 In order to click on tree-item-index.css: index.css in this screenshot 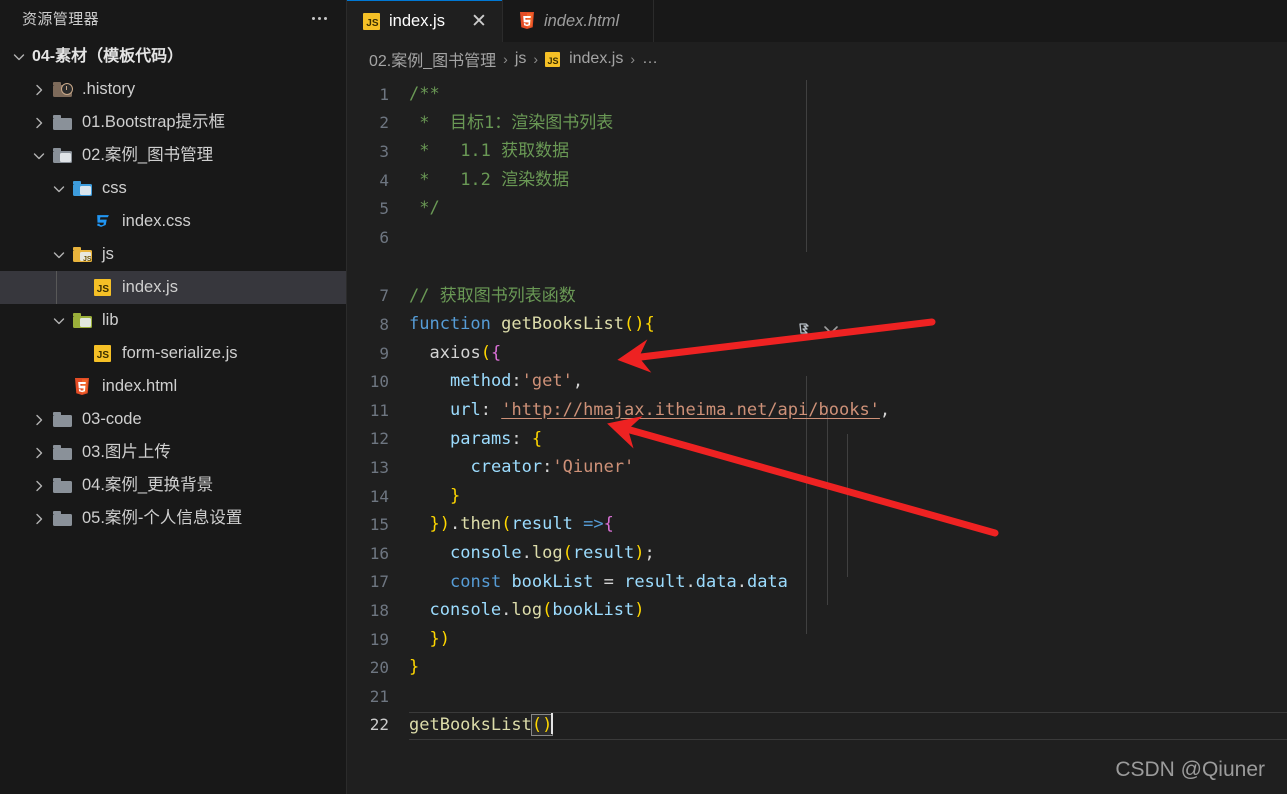, I will do `click(173, 221)`.